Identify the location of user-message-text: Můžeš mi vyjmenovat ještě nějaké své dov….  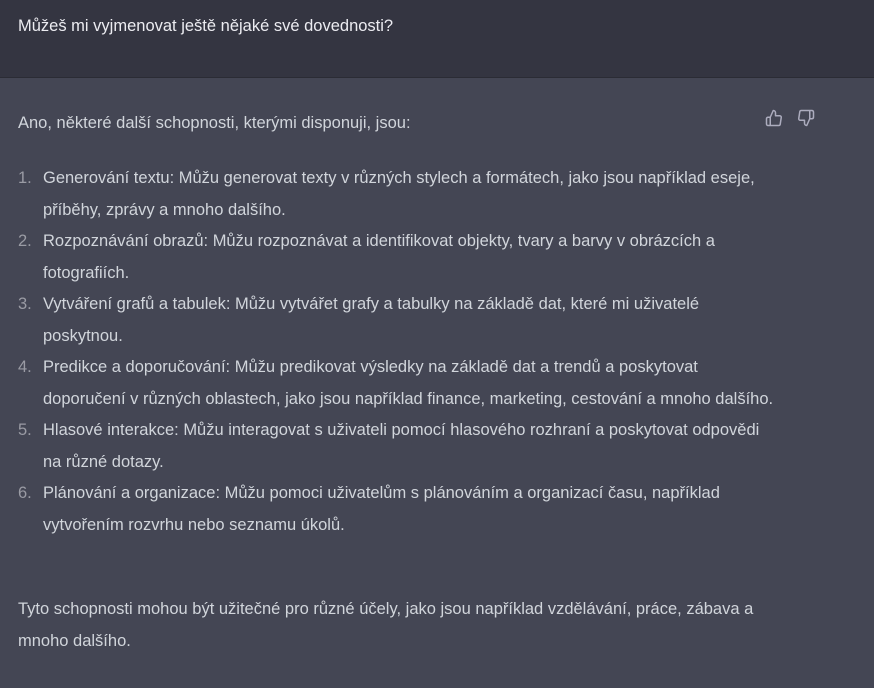
(206, 26).